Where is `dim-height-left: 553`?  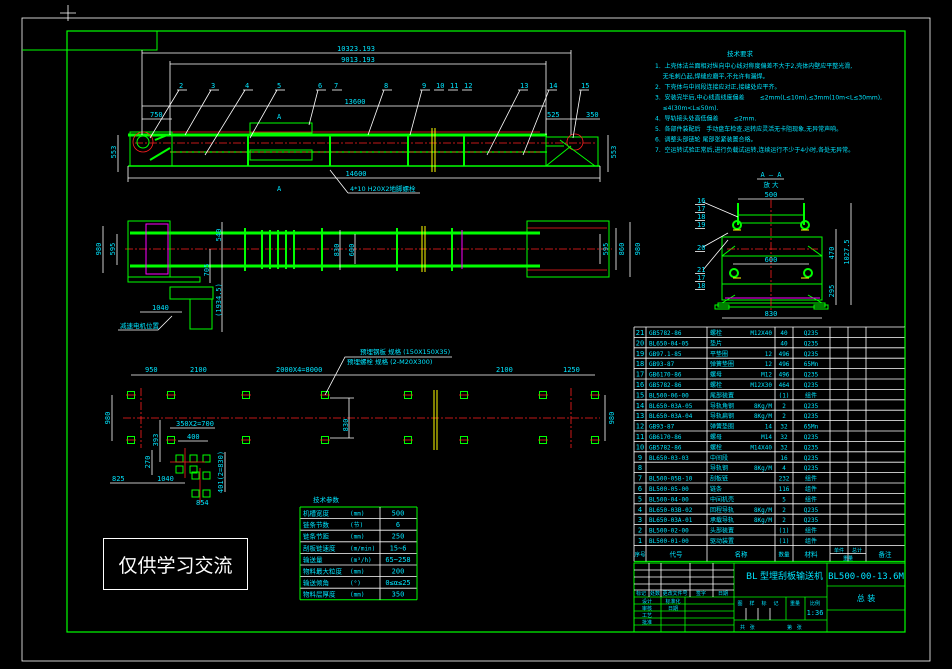
dim-height-left: 553 is located at coordinates (114, 152).